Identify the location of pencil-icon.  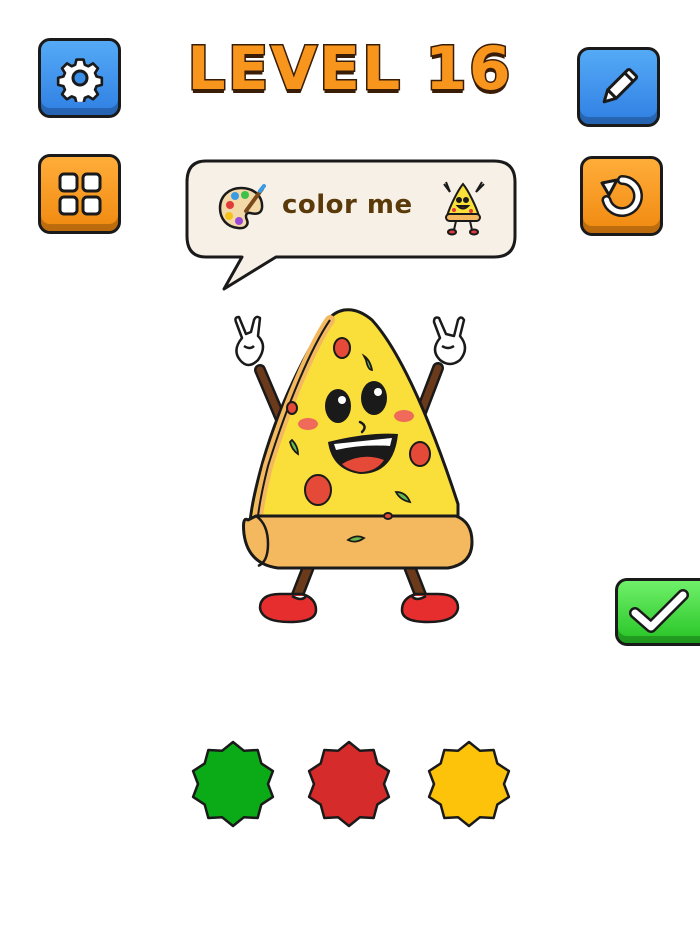
(620, 85).